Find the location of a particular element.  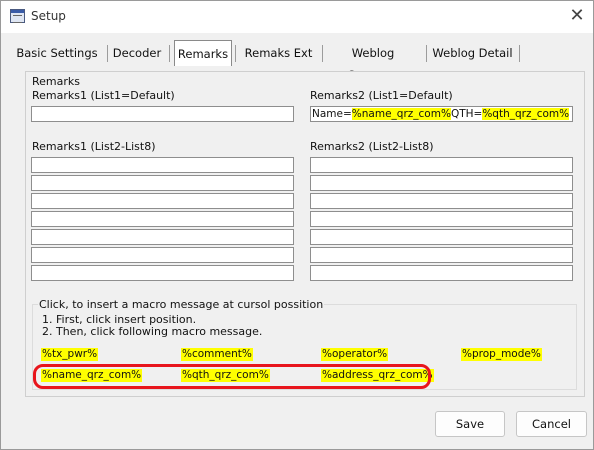

close-icon: ✕ is located at coordinates (577, 16).